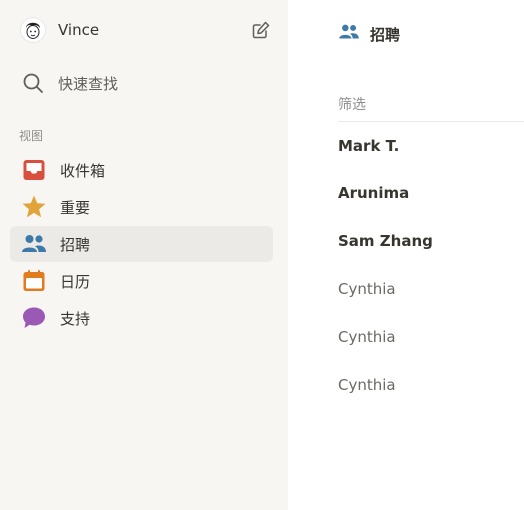  What do you see at coordinates (141, 170) in the screenshot?
I see `sidebar-item-inbox: 收件箱` at bounding box center [141, 170].